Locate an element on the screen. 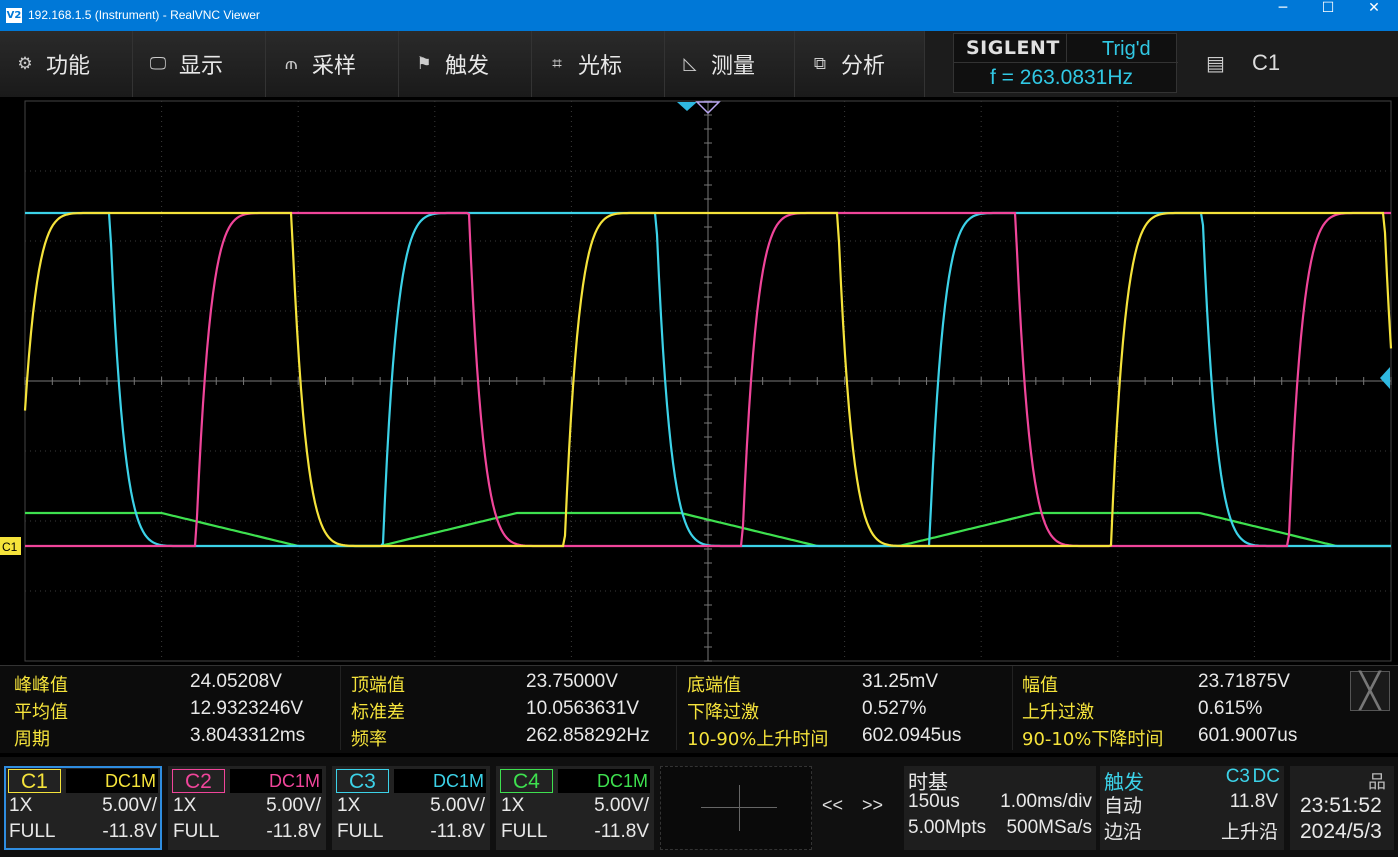  meas-label: 底端值 is located at coordinates (714, 685).